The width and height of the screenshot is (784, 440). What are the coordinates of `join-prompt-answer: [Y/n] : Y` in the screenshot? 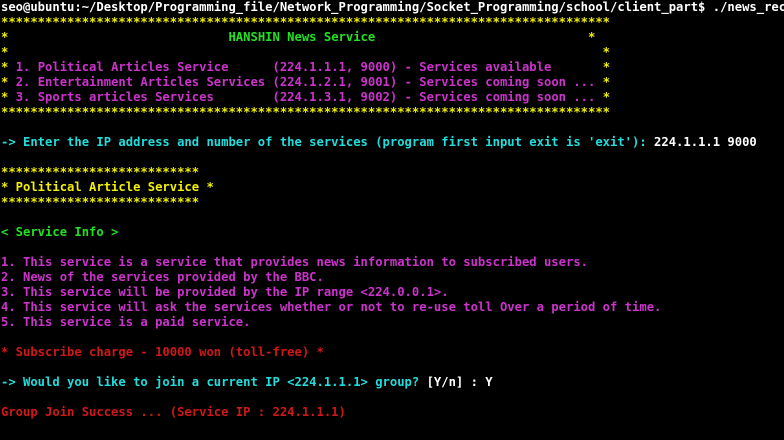 It's located at (460, 382).